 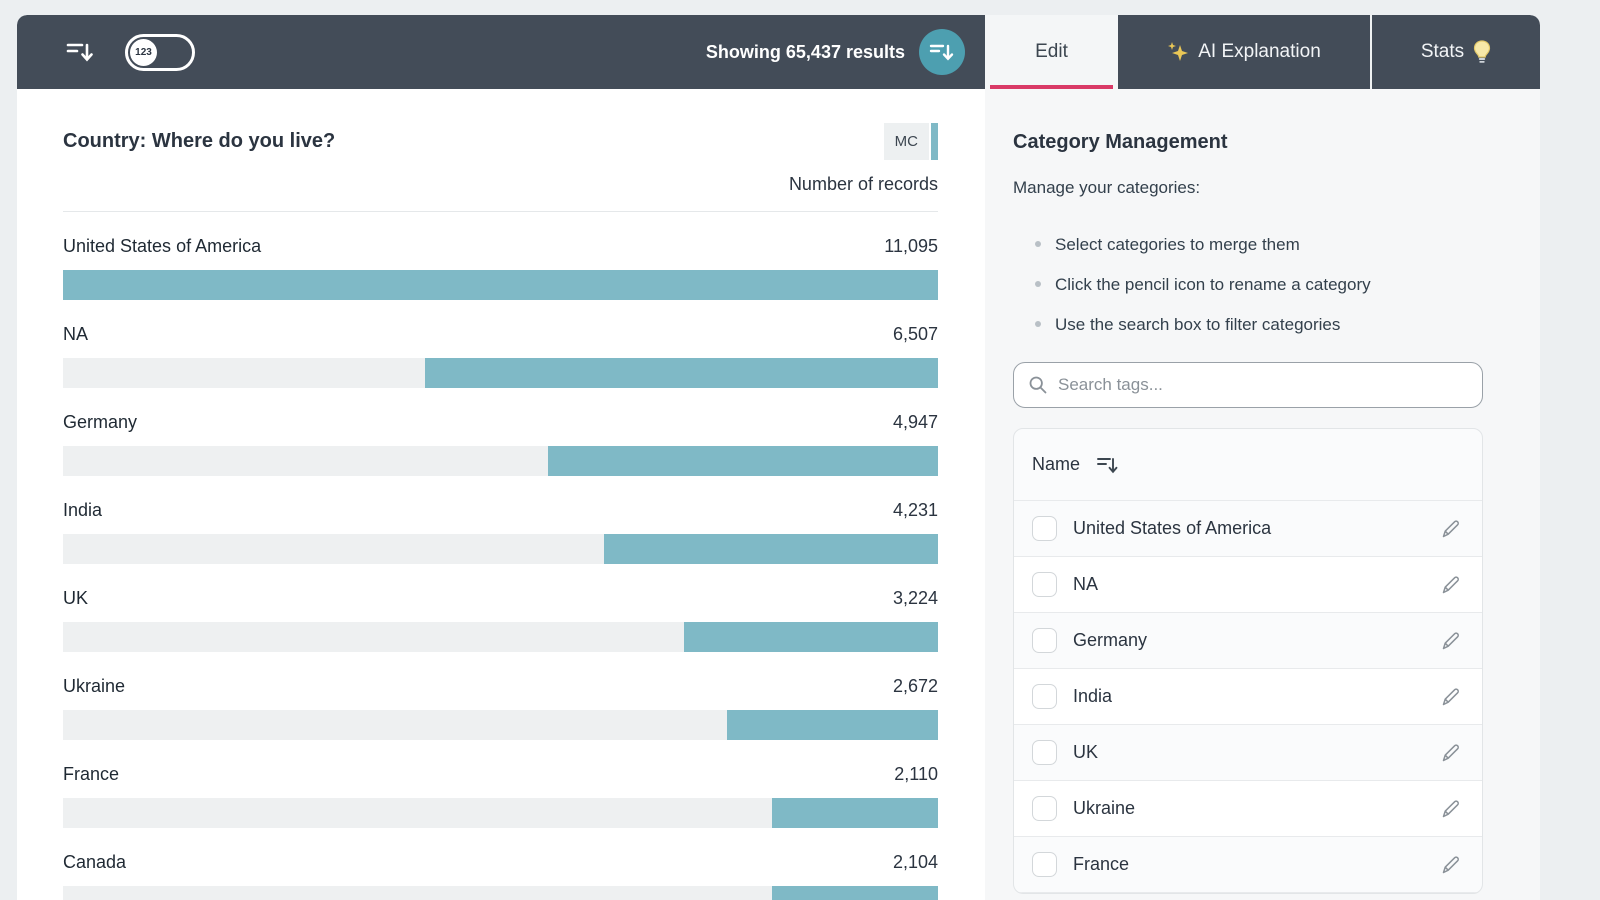 What do you see at coordinates (863, 184) in the screenshot?
I see `value-axis-label: Number of records` at bounding box center [863, 184].